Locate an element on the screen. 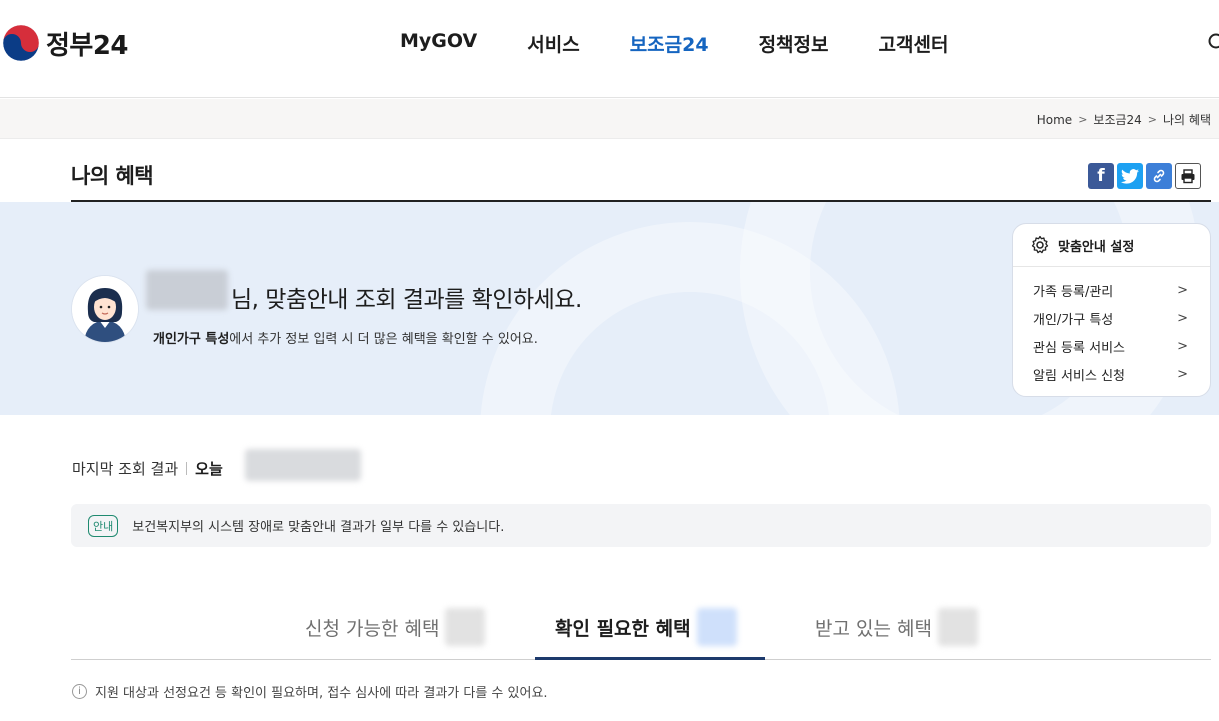  site-logo: 정부24 is located at coordinates (65, 43).